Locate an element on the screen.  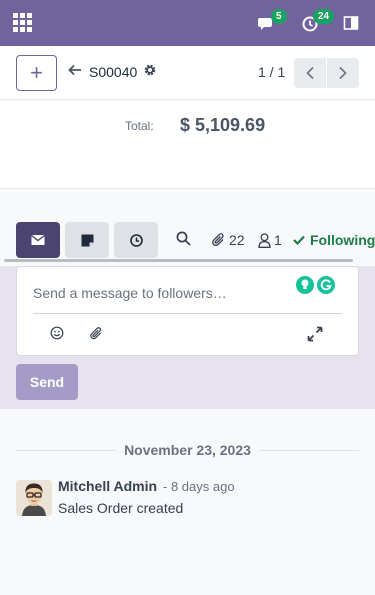
grammarly-suggestion-icon is located at coordinates (305, 285).